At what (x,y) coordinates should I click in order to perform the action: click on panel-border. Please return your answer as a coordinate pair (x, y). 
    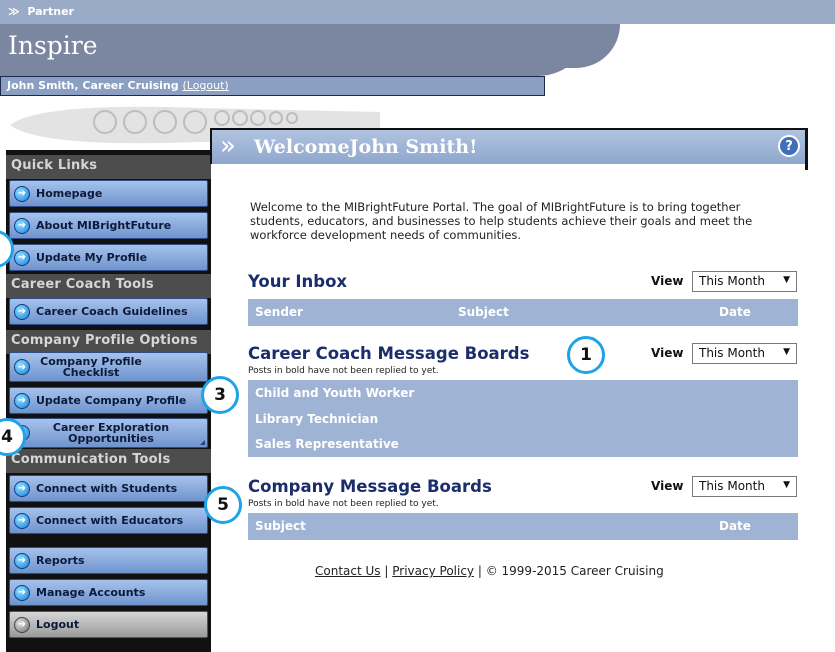
    Looking at the image, I should click on (806, 149).